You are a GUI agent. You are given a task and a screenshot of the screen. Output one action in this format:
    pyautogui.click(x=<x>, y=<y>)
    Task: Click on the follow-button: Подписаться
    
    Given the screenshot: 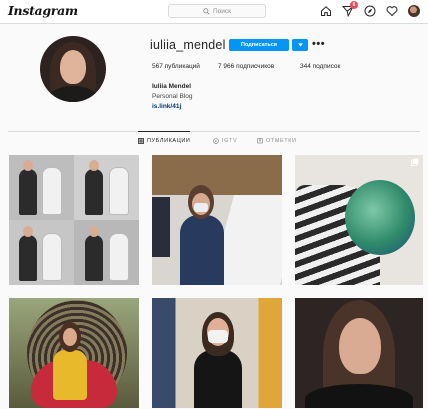 What is the action you would take?
    pyautogui.click(x=259, y=45)
    